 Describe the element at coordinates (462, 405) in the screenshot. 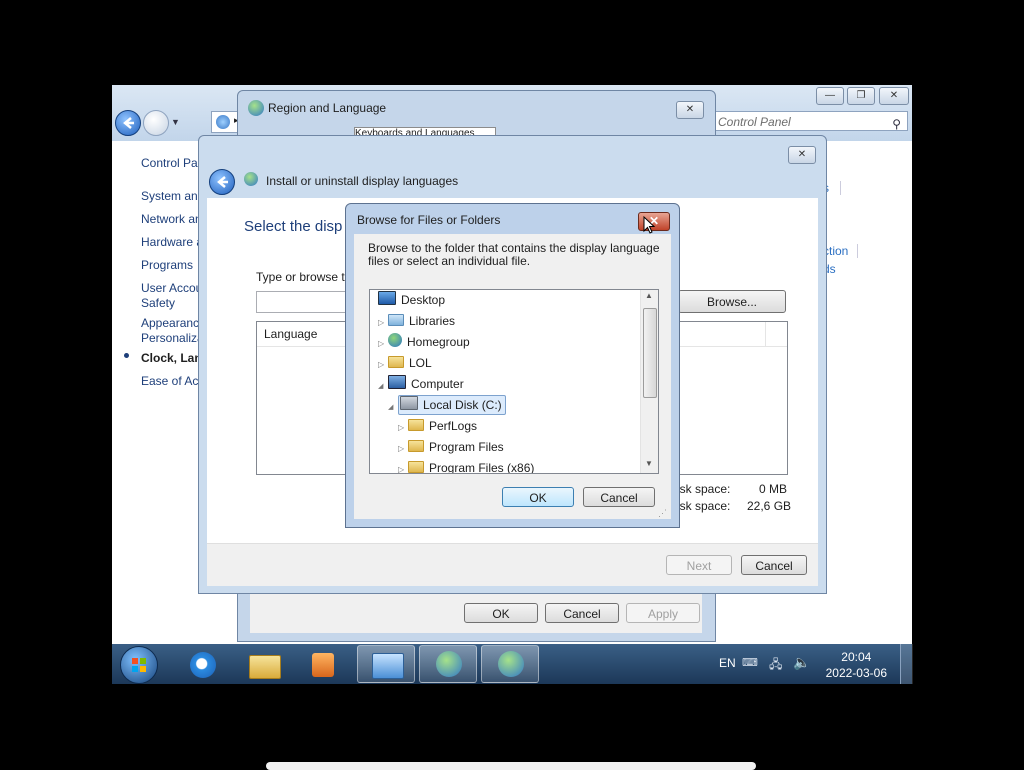

I see `tree-item-label: Local Disk (C:)` at that location.